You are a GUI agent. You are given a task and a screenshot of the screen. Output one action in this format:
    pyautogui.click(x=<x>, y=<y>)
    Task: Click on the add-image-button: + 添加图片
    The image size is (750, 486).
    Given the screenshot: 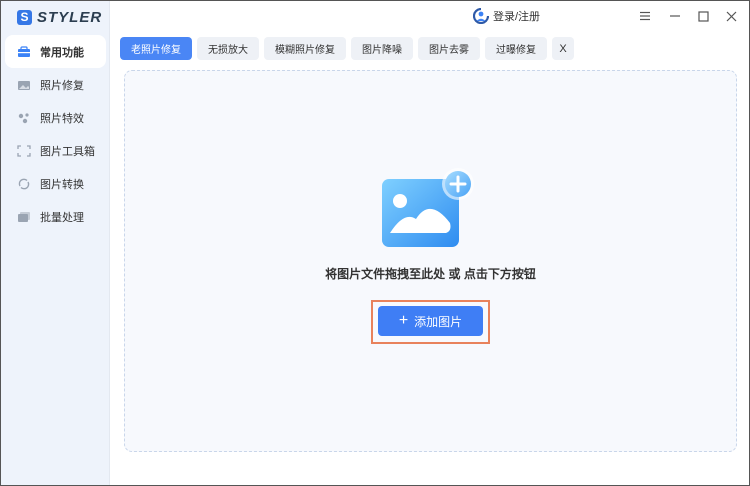 What is the action you would take?
    pyautogui.click(x=430, y=321)
    